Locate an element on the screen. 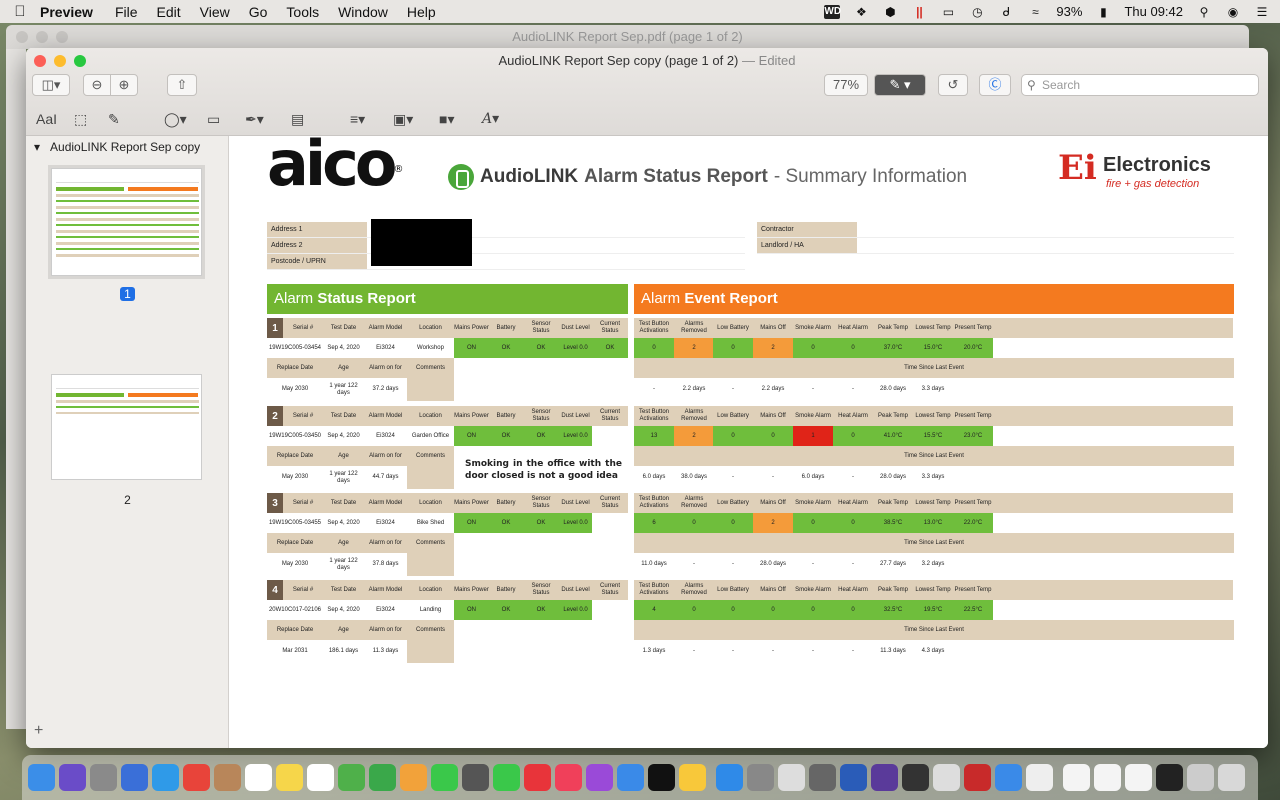 The image size is (1280, 800). messages-icon is located at coordinates (444, 777).